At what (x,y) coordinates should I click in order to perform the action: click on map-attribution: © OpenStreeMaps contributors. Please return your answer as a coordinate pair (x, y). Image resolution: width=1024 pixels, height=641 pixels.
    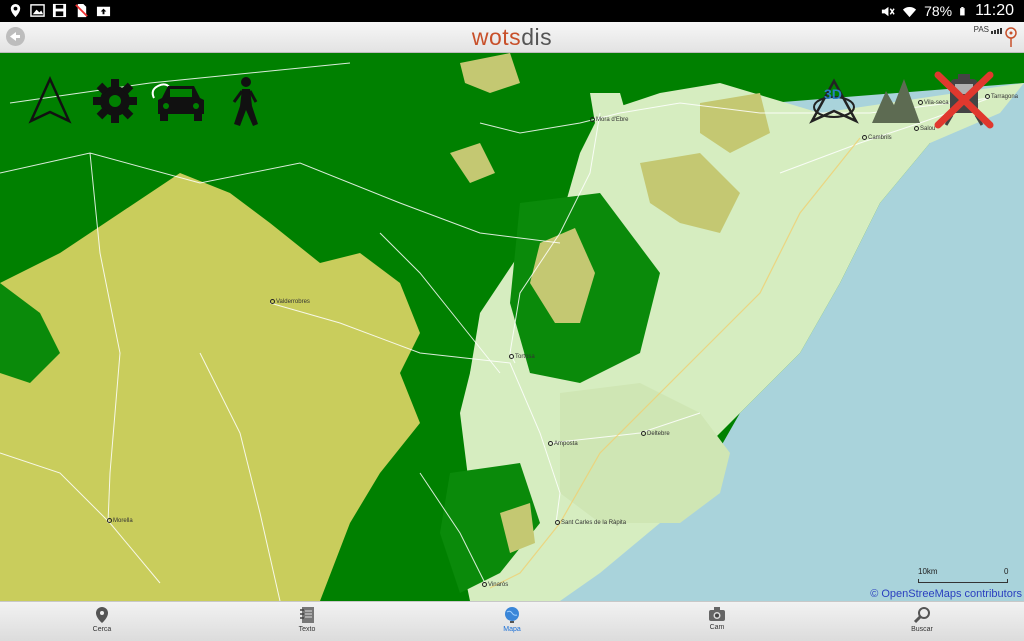
    Looking at the image, I should click on (946, 594).